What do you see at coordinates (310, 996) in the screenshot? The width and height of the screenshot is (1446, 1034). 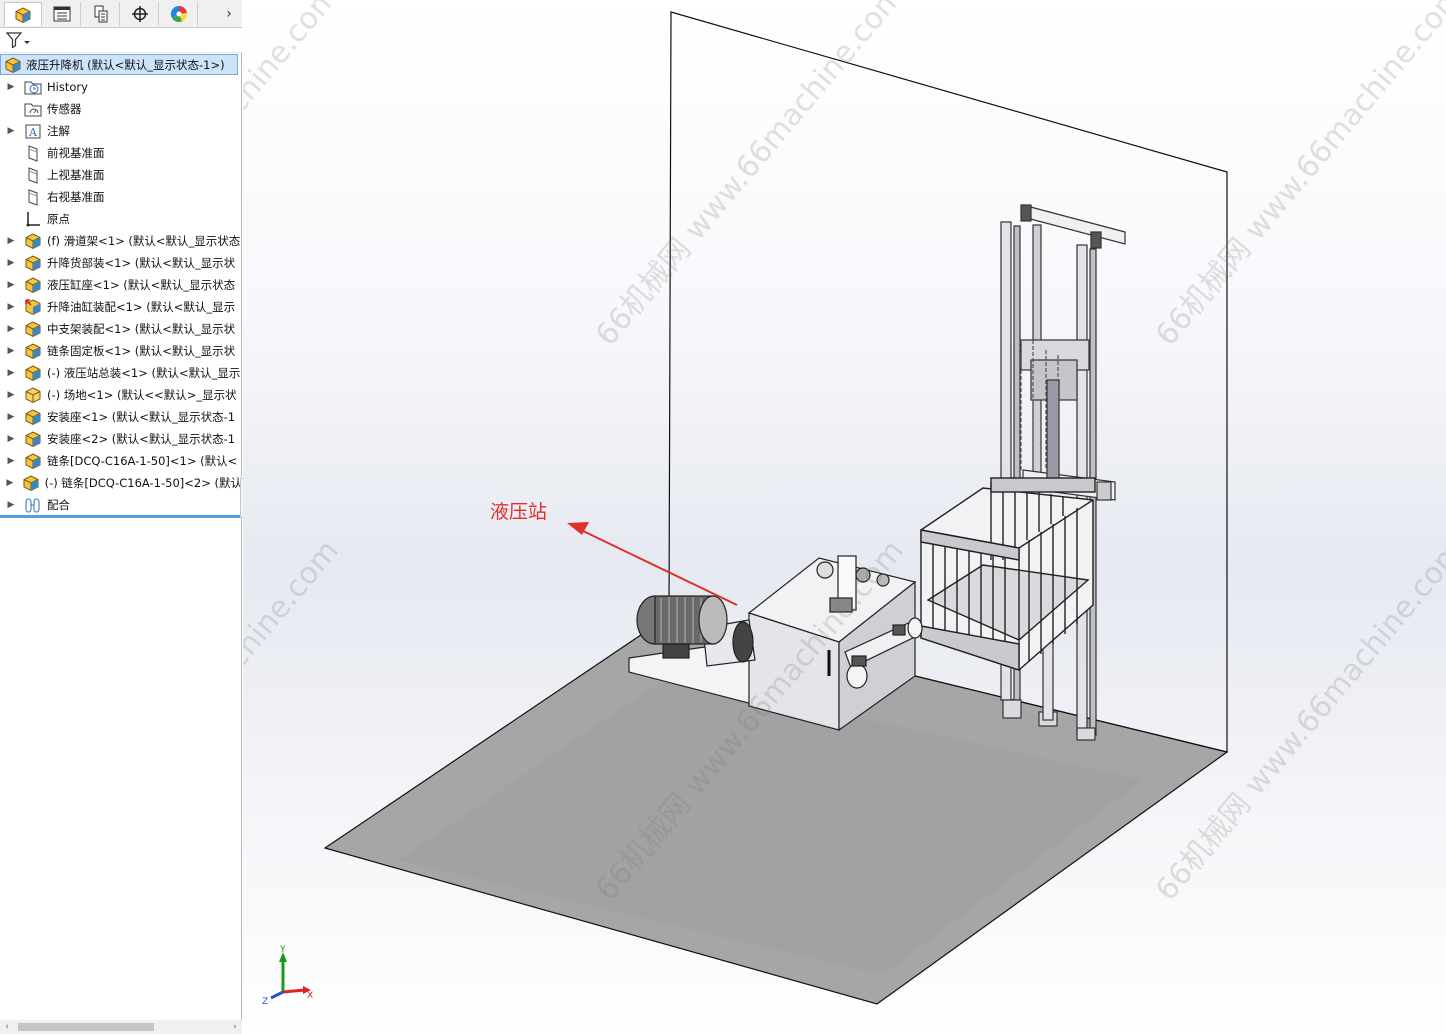 I see `triad-x-label: X` at bounding box center [310, 996].